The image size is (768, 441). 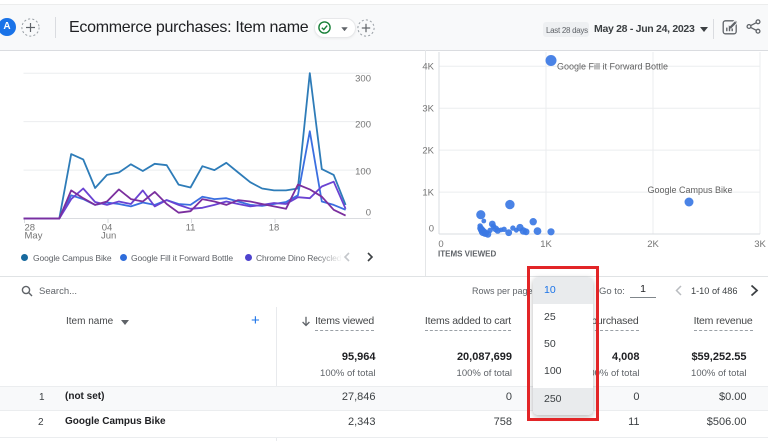 What do you see at coordinates (363, 171) in the screenshot?
I see `svg-text: 100` at bounding box center [363, 171].